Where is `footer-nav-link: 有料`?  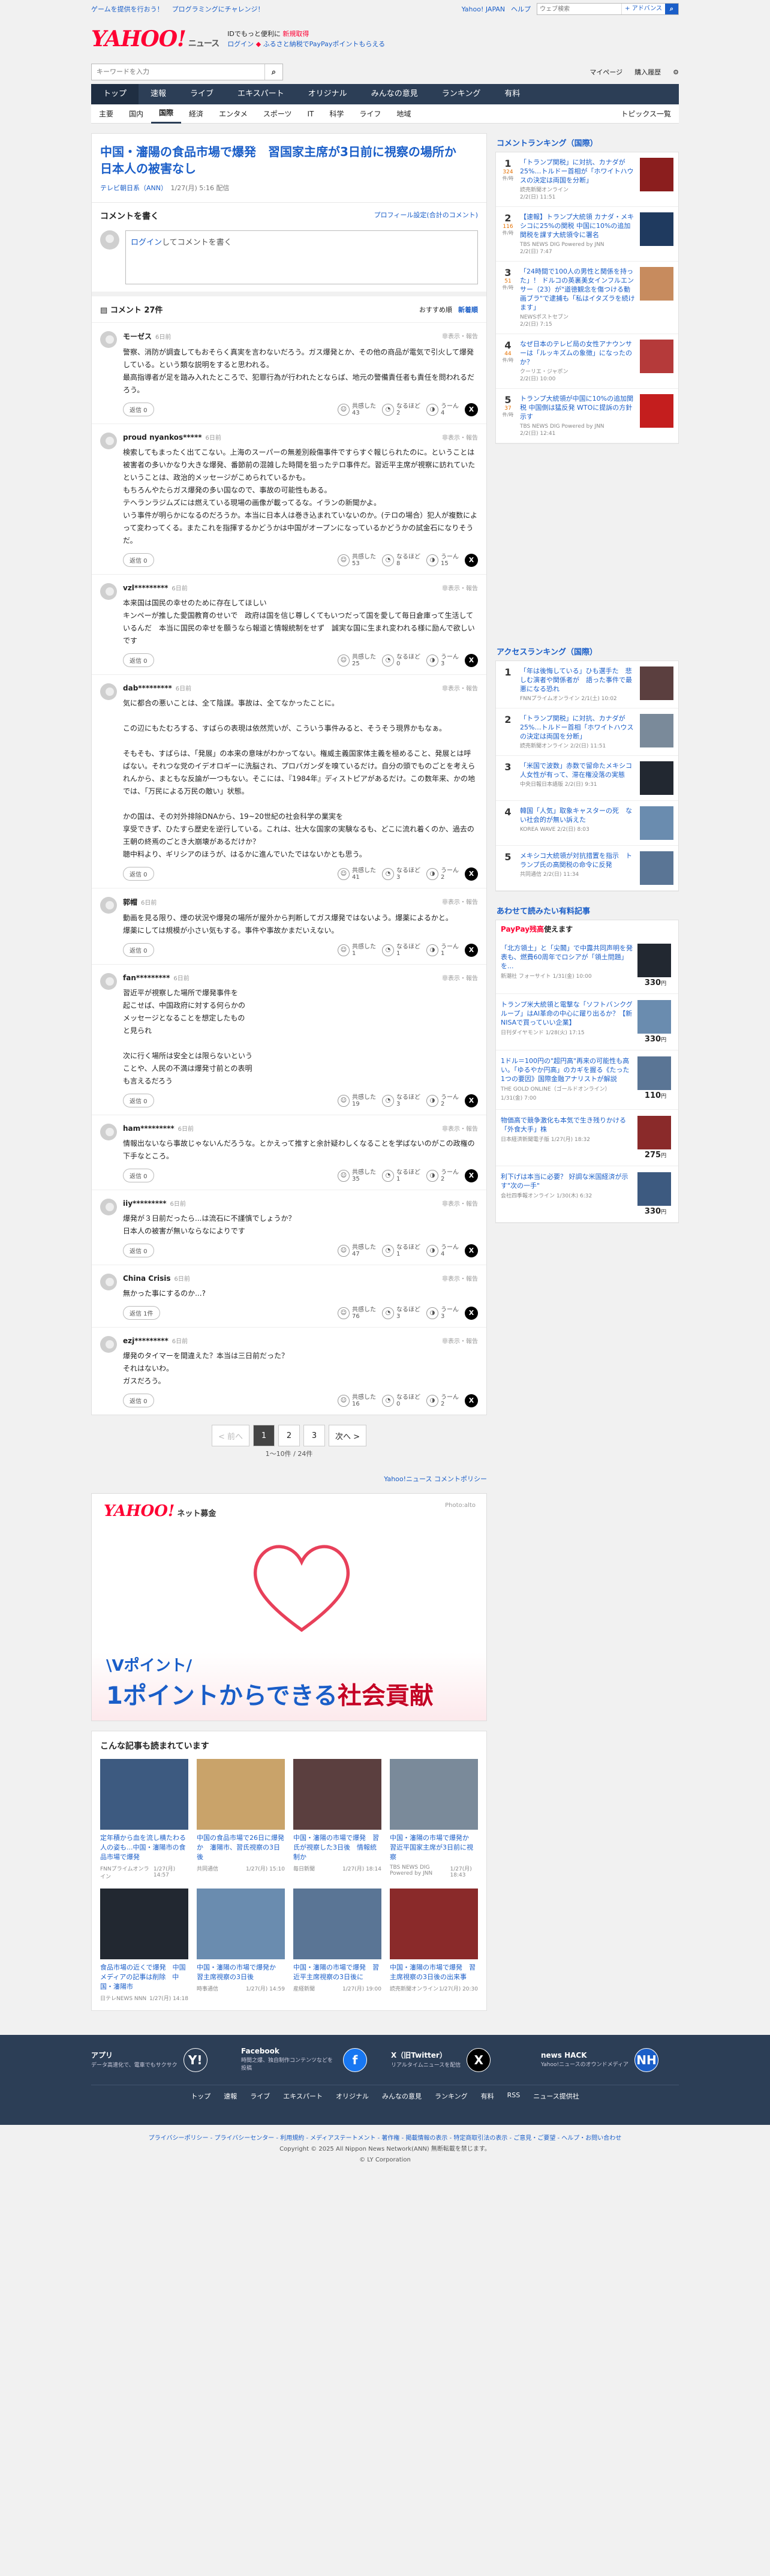
footer-nav-link: 有料 is located at coordinates (487, 2096).